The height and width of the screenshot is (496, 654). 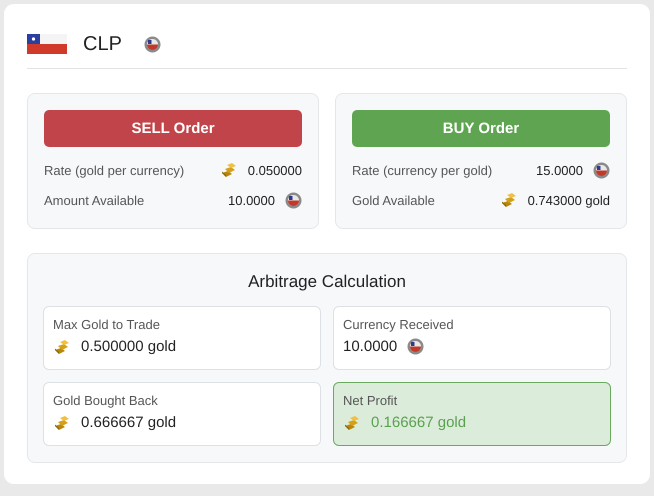 I want to click on field-label: Amount Available, so click(x=95, y=200).